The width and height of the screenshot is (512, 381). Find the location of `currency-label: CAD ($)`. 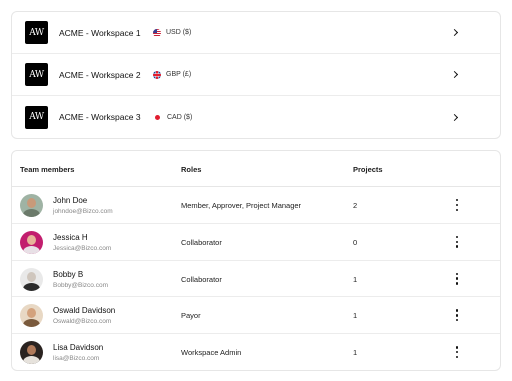

currency-label: CAD ($) is located at coordinates (180, 117).